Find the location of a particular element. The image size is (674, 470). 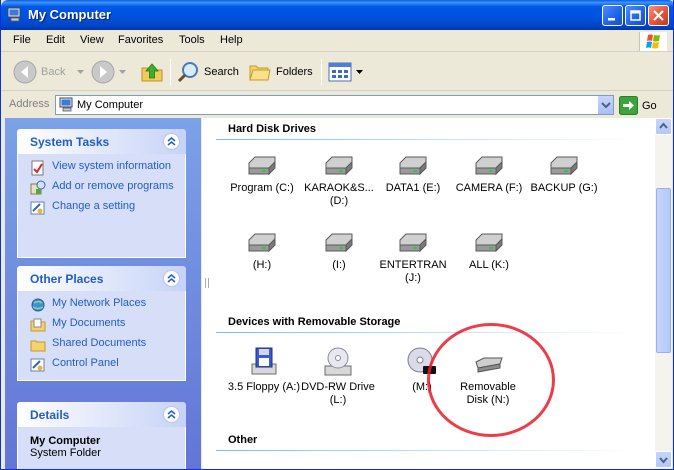

network-places-icon is located at coordinates (38, 305).